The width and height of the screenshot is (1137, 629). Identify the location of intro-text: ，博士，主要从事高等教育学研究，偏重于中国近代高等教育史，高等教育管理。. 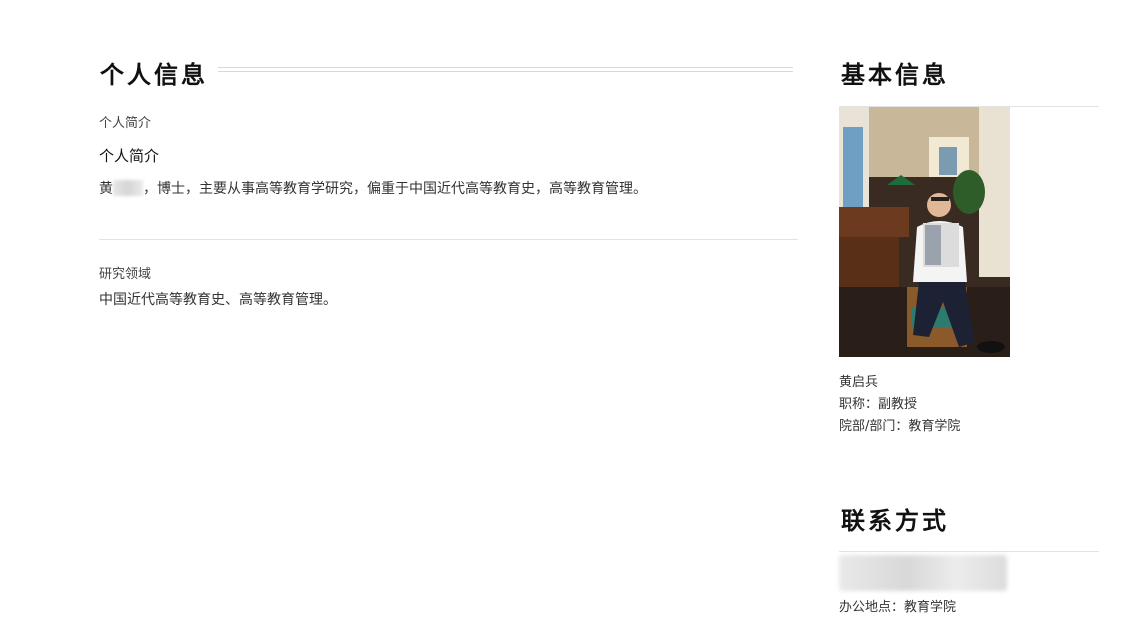
(395, 189).